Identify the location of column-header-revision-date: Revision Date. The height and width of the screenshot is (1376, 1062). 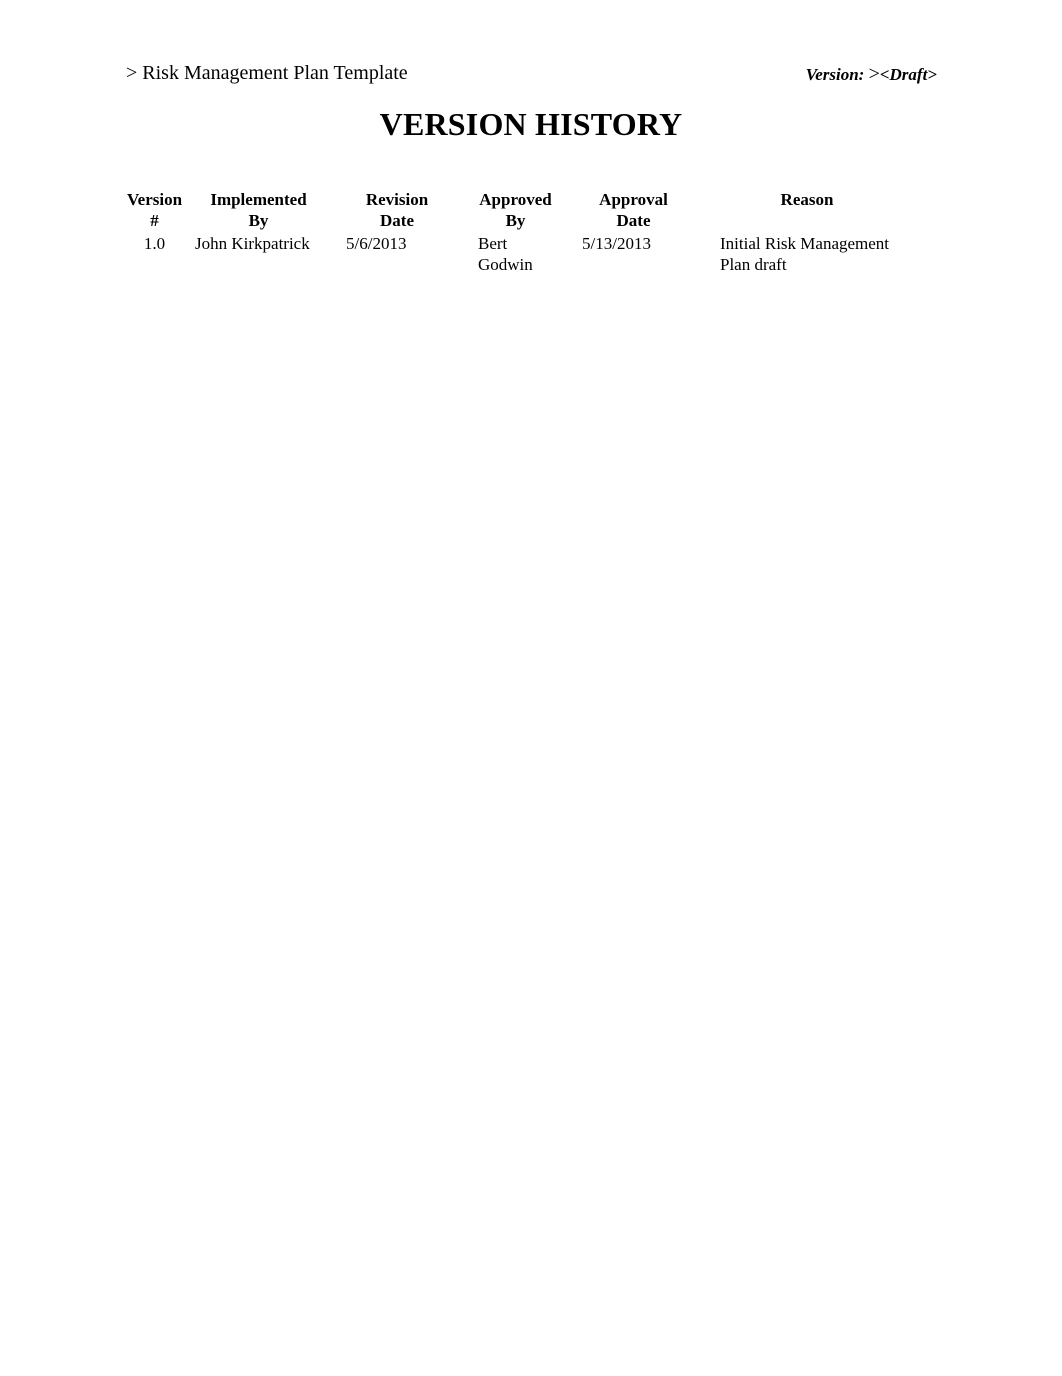
(397, 210).